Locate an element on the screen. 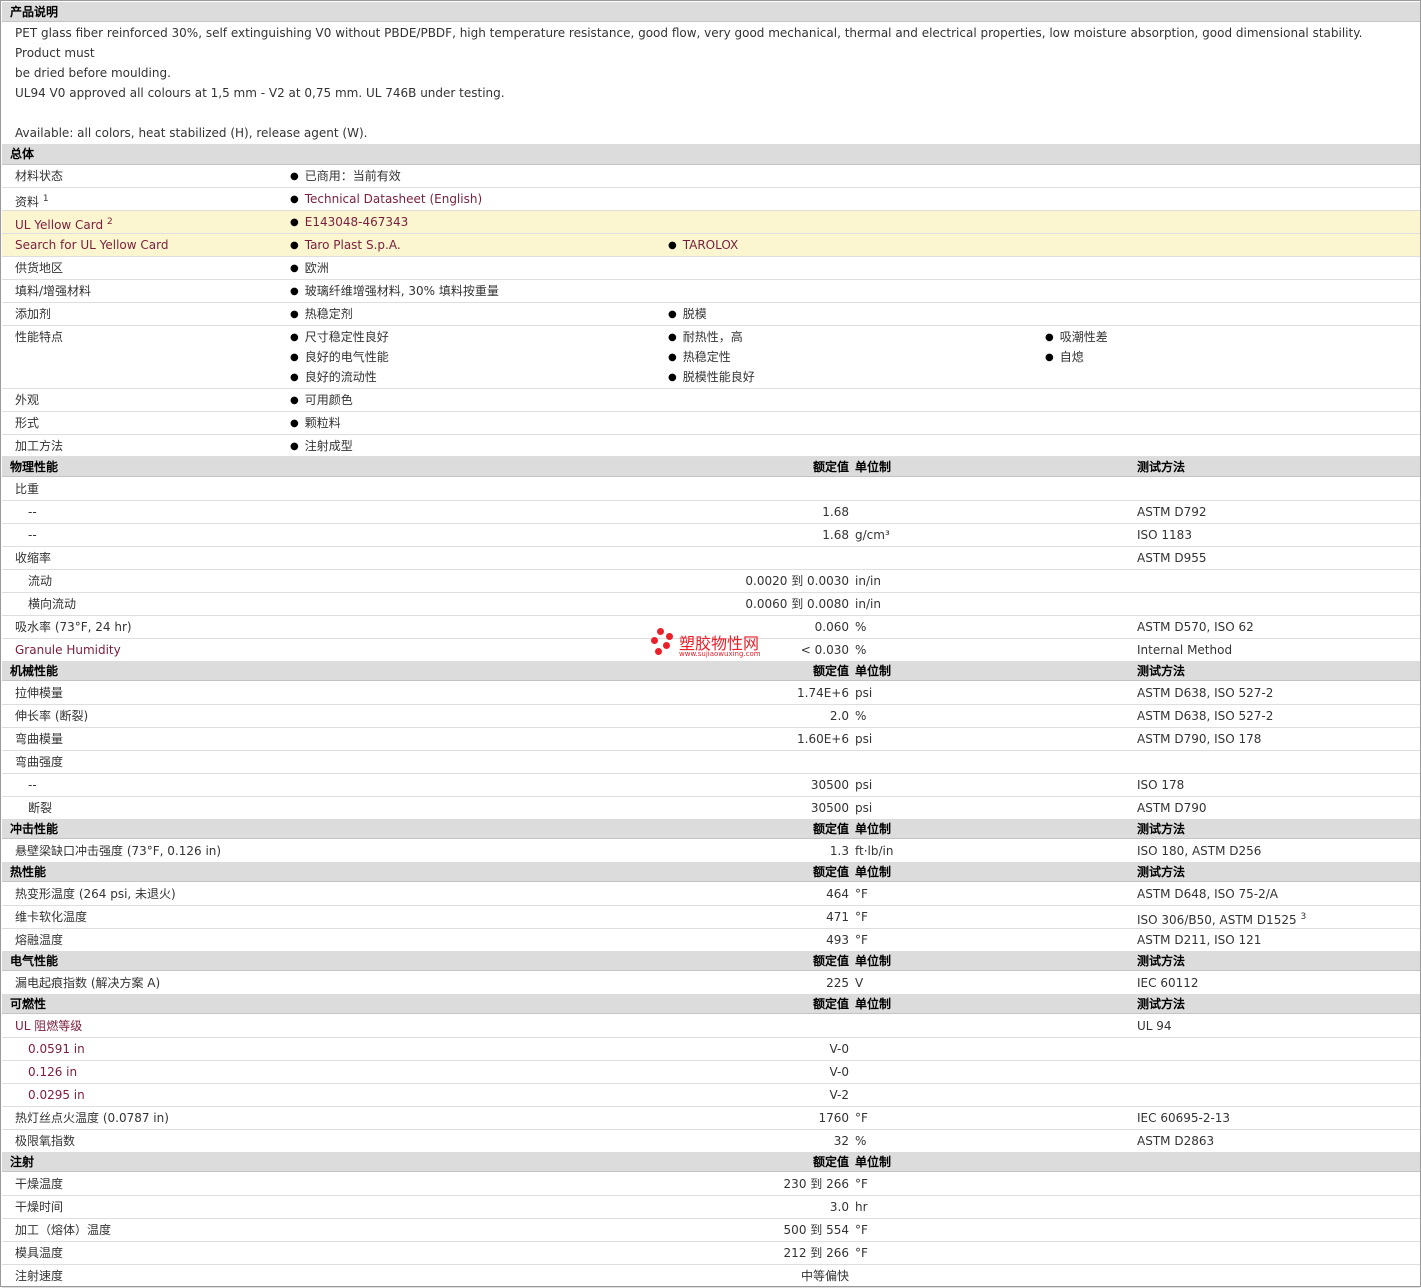 Image resolution: width=1421 pixels, height=1288 pixels. row-method: ASTM D955 is located at coordinates (1172, 558).